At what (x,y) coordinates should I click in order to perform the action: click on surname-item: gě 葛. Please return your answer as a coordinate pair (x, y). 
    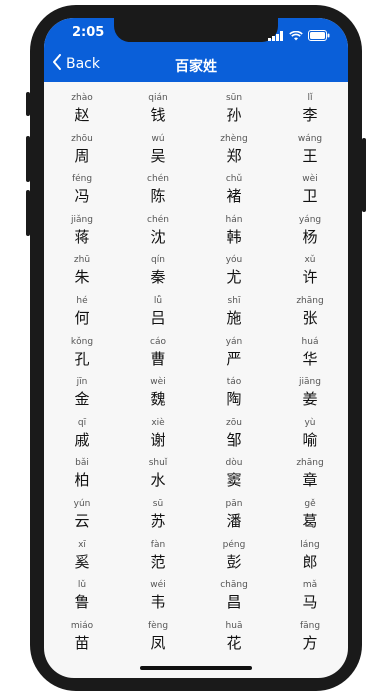
    Looking at the image, I should click on (310, 518).